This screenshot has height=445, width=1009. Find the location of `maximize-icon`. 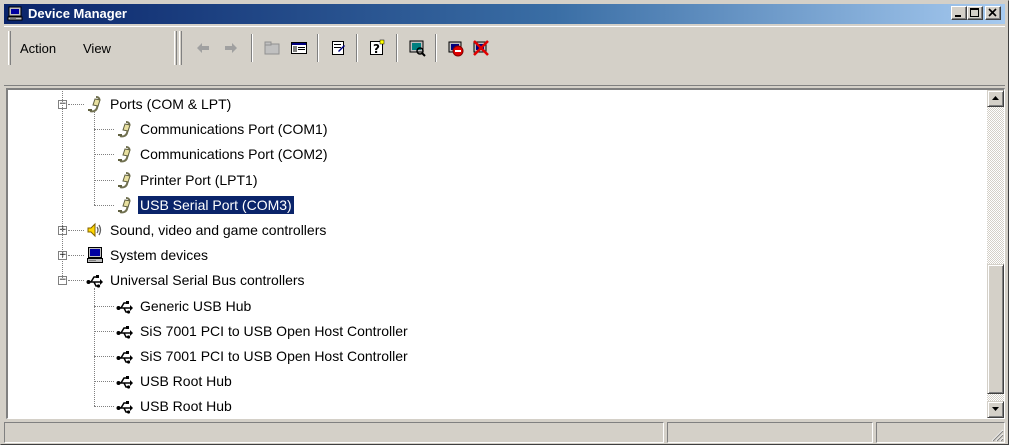

maximize-icon is located at coordinates (974, 12).